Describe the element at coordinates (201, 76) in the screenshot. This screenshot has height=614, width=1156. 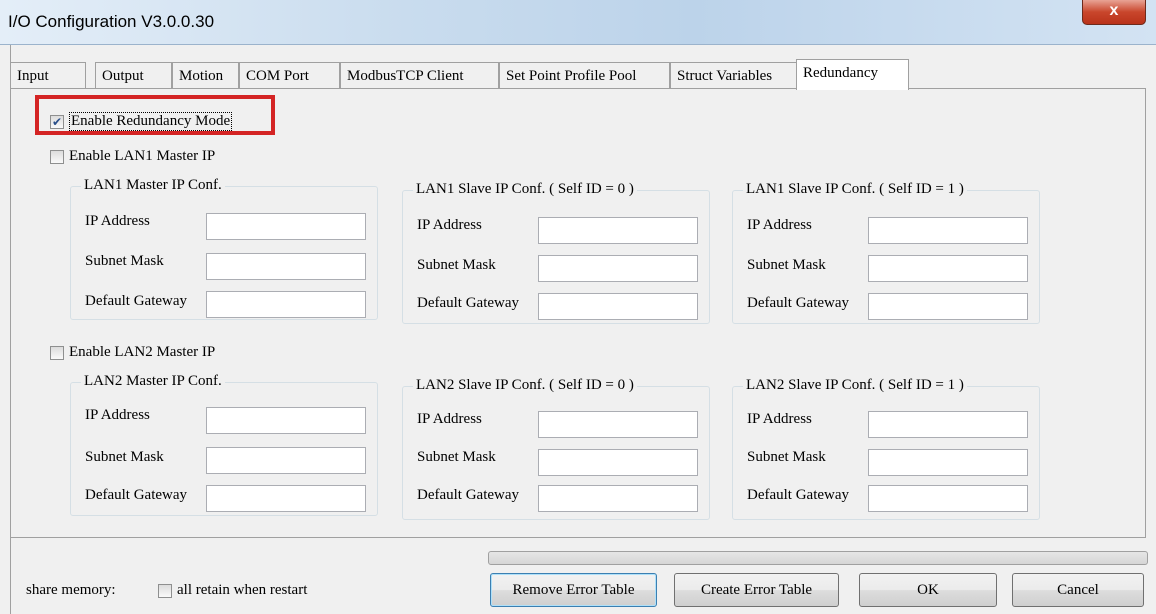
I see `tab-label: Motion` at that location.